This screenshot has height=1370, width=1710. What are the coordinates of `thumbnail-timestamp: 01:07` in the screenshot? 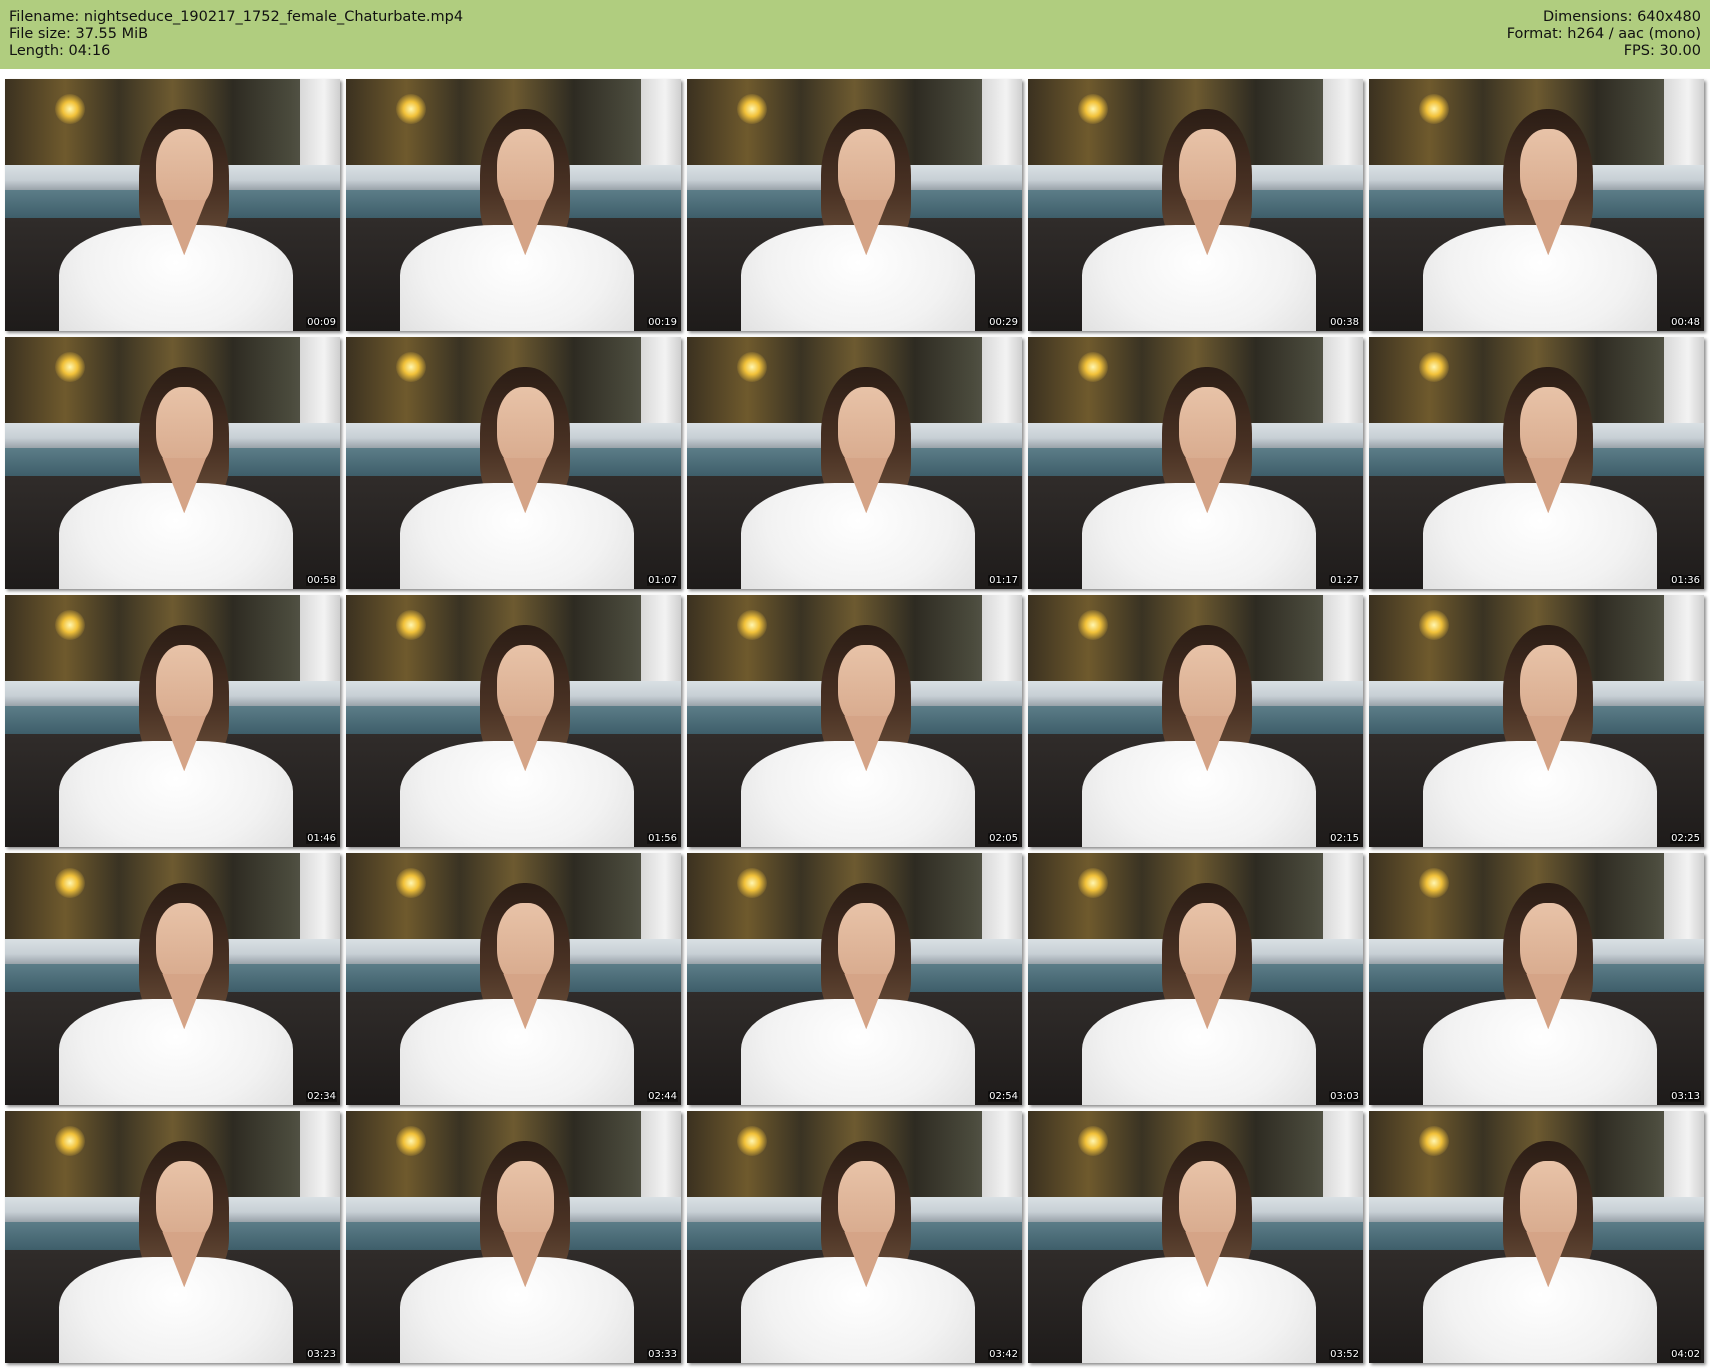 It's located at (662, 580).